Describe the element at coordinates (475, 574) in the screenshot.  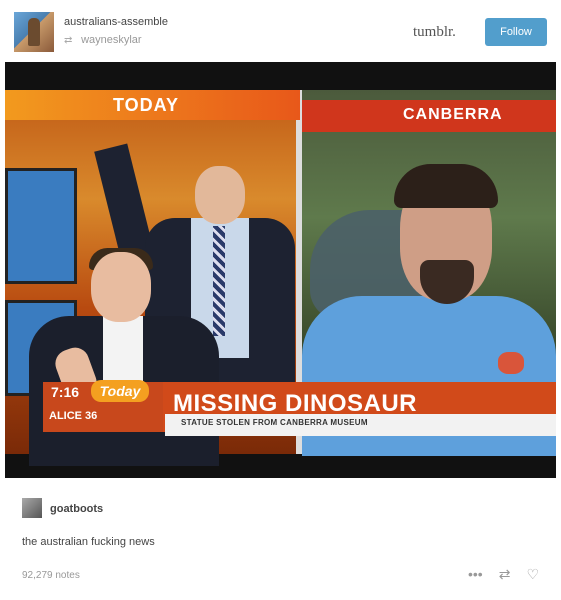
I see `more-icon: •••` at that location.